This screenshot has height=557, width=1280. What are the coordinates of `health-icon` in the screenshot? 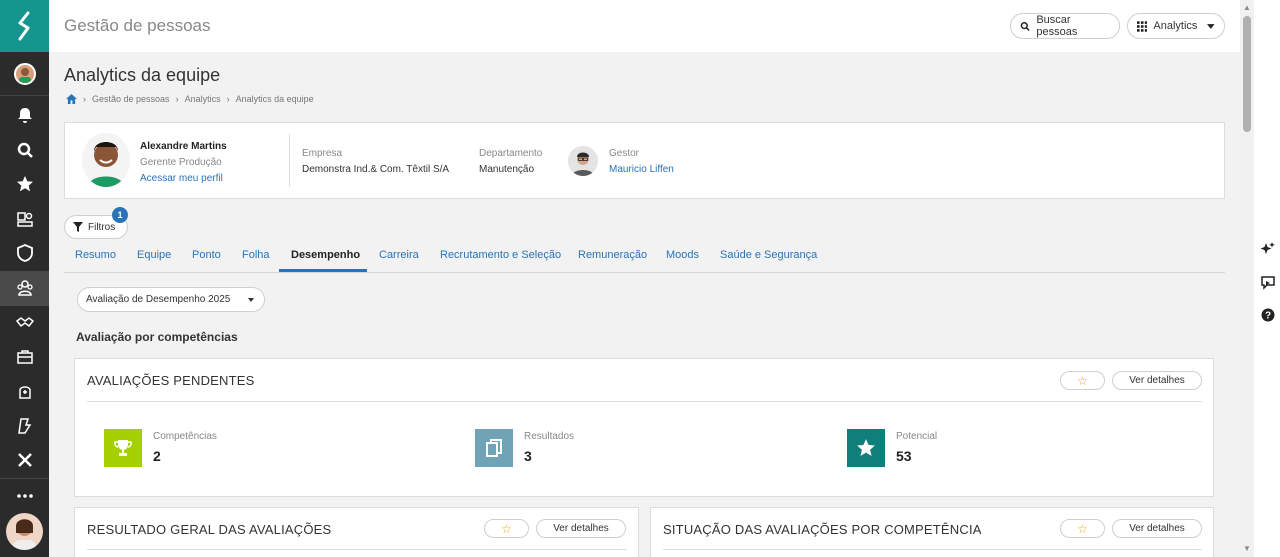 It's located at (24, 392).